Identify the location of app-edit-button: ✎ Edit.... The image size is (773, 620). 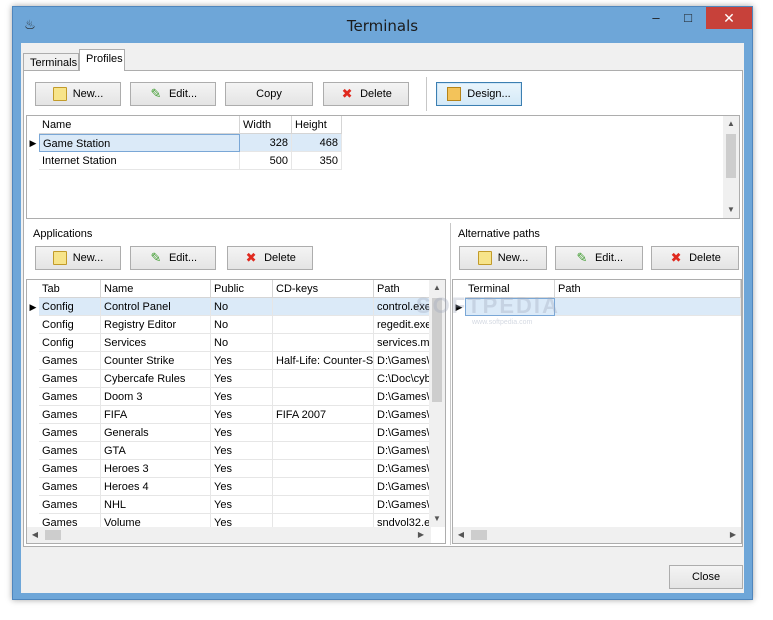
(173, 258).